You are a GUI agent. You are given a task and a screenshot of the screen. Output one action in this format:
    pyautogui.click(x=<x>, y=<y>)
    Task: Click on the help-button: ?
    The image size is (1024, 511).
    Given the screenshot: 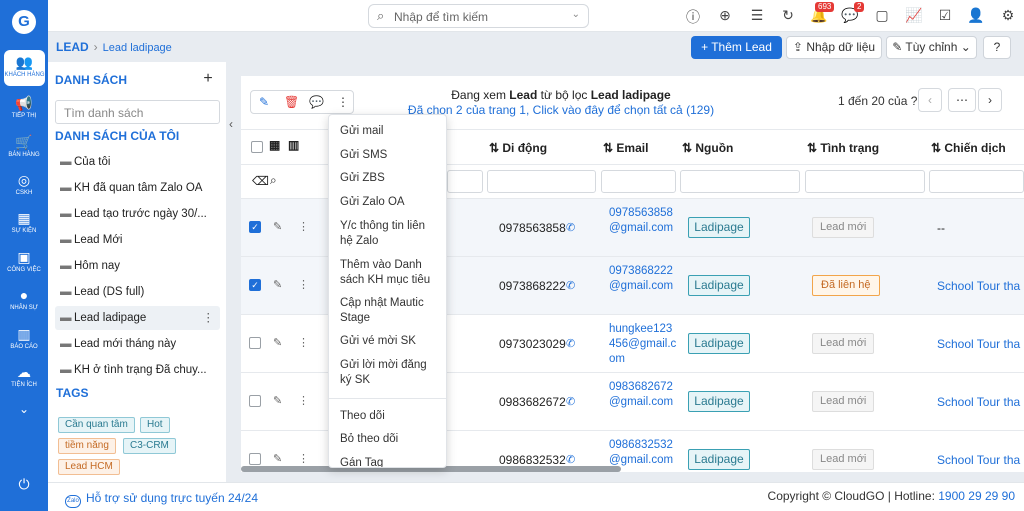 What is the action you would take?
    pyautogui.click(x=997, y=47)
    